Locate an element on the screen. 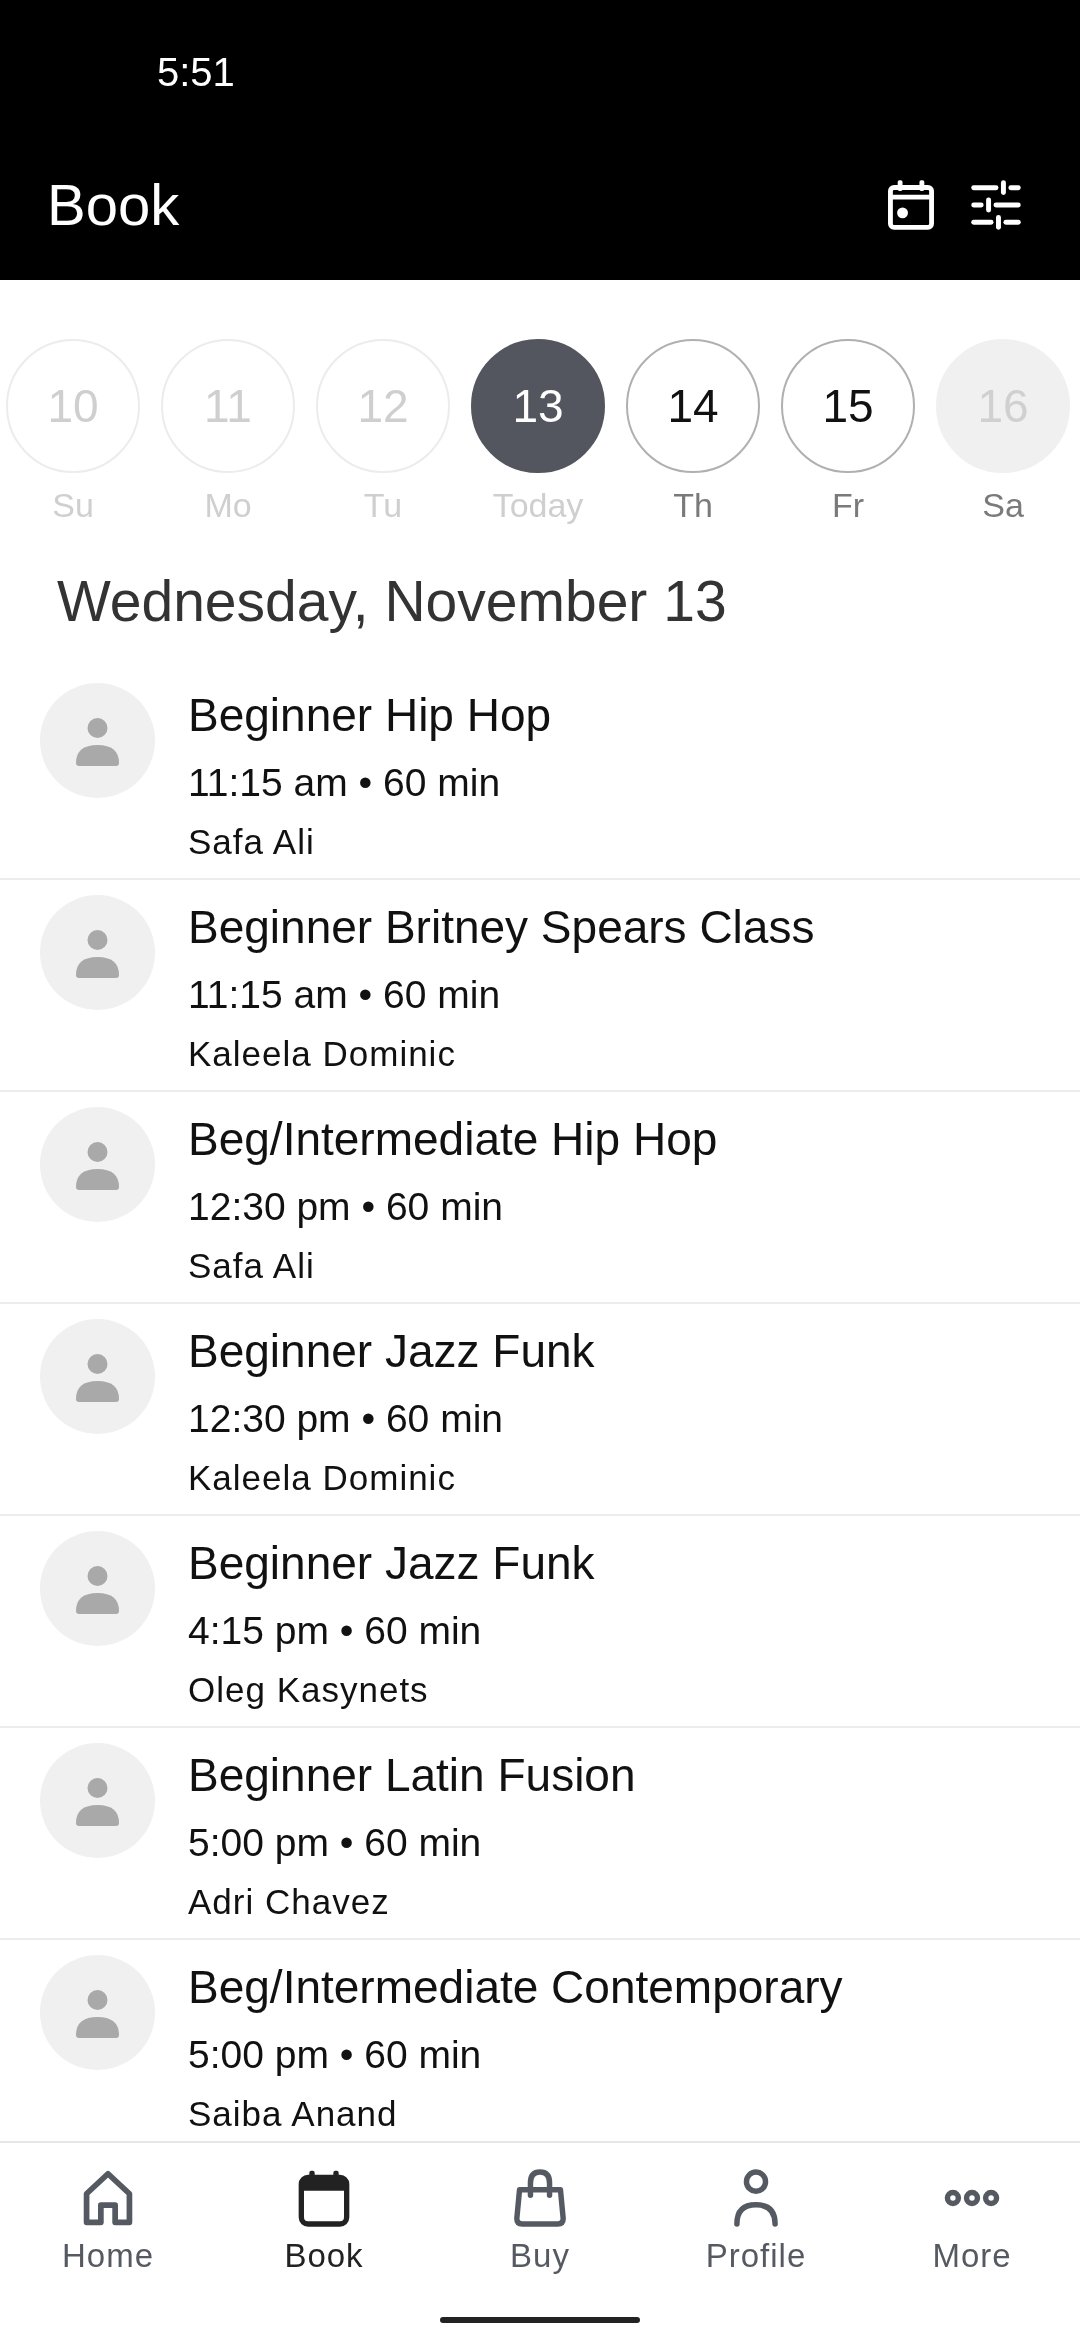 The image size is (1080, 2340). calendar-button is located at coordinates (911, 205).